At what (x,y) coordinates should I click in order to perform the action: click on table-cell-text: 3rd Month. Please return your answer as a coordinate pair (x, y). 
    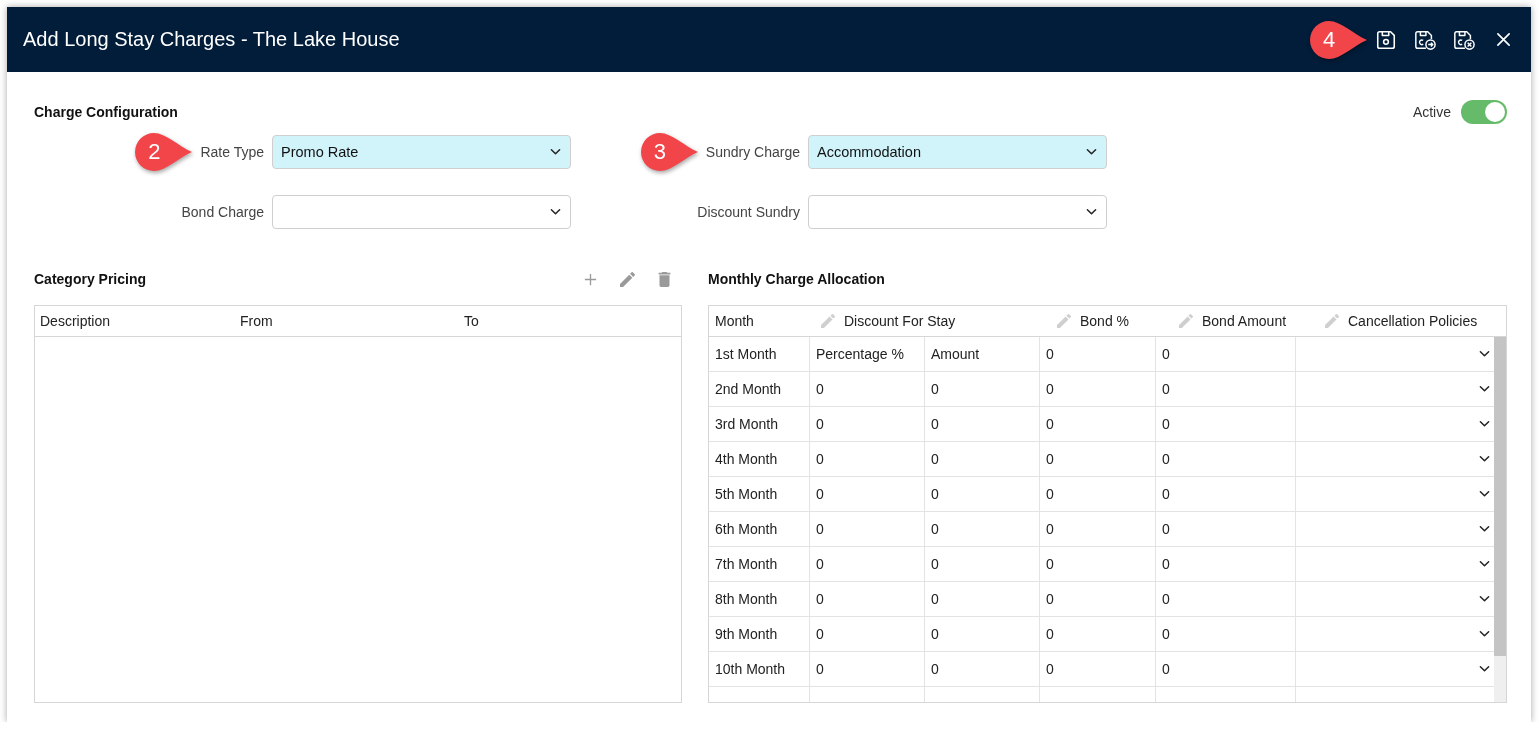
    Looking at the image, I should click on (747, 424).